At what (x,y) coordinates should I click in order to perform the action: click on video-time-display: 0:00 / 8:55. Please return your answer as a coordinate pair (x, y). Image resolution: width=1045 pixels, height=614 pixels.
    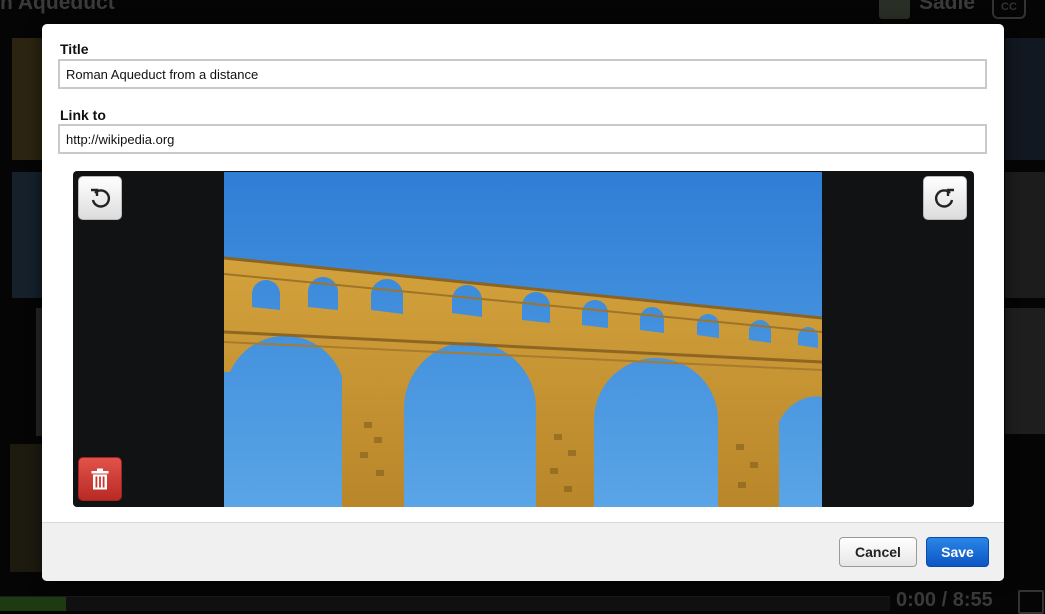
    Looking at the image, I should click on (944, 600).